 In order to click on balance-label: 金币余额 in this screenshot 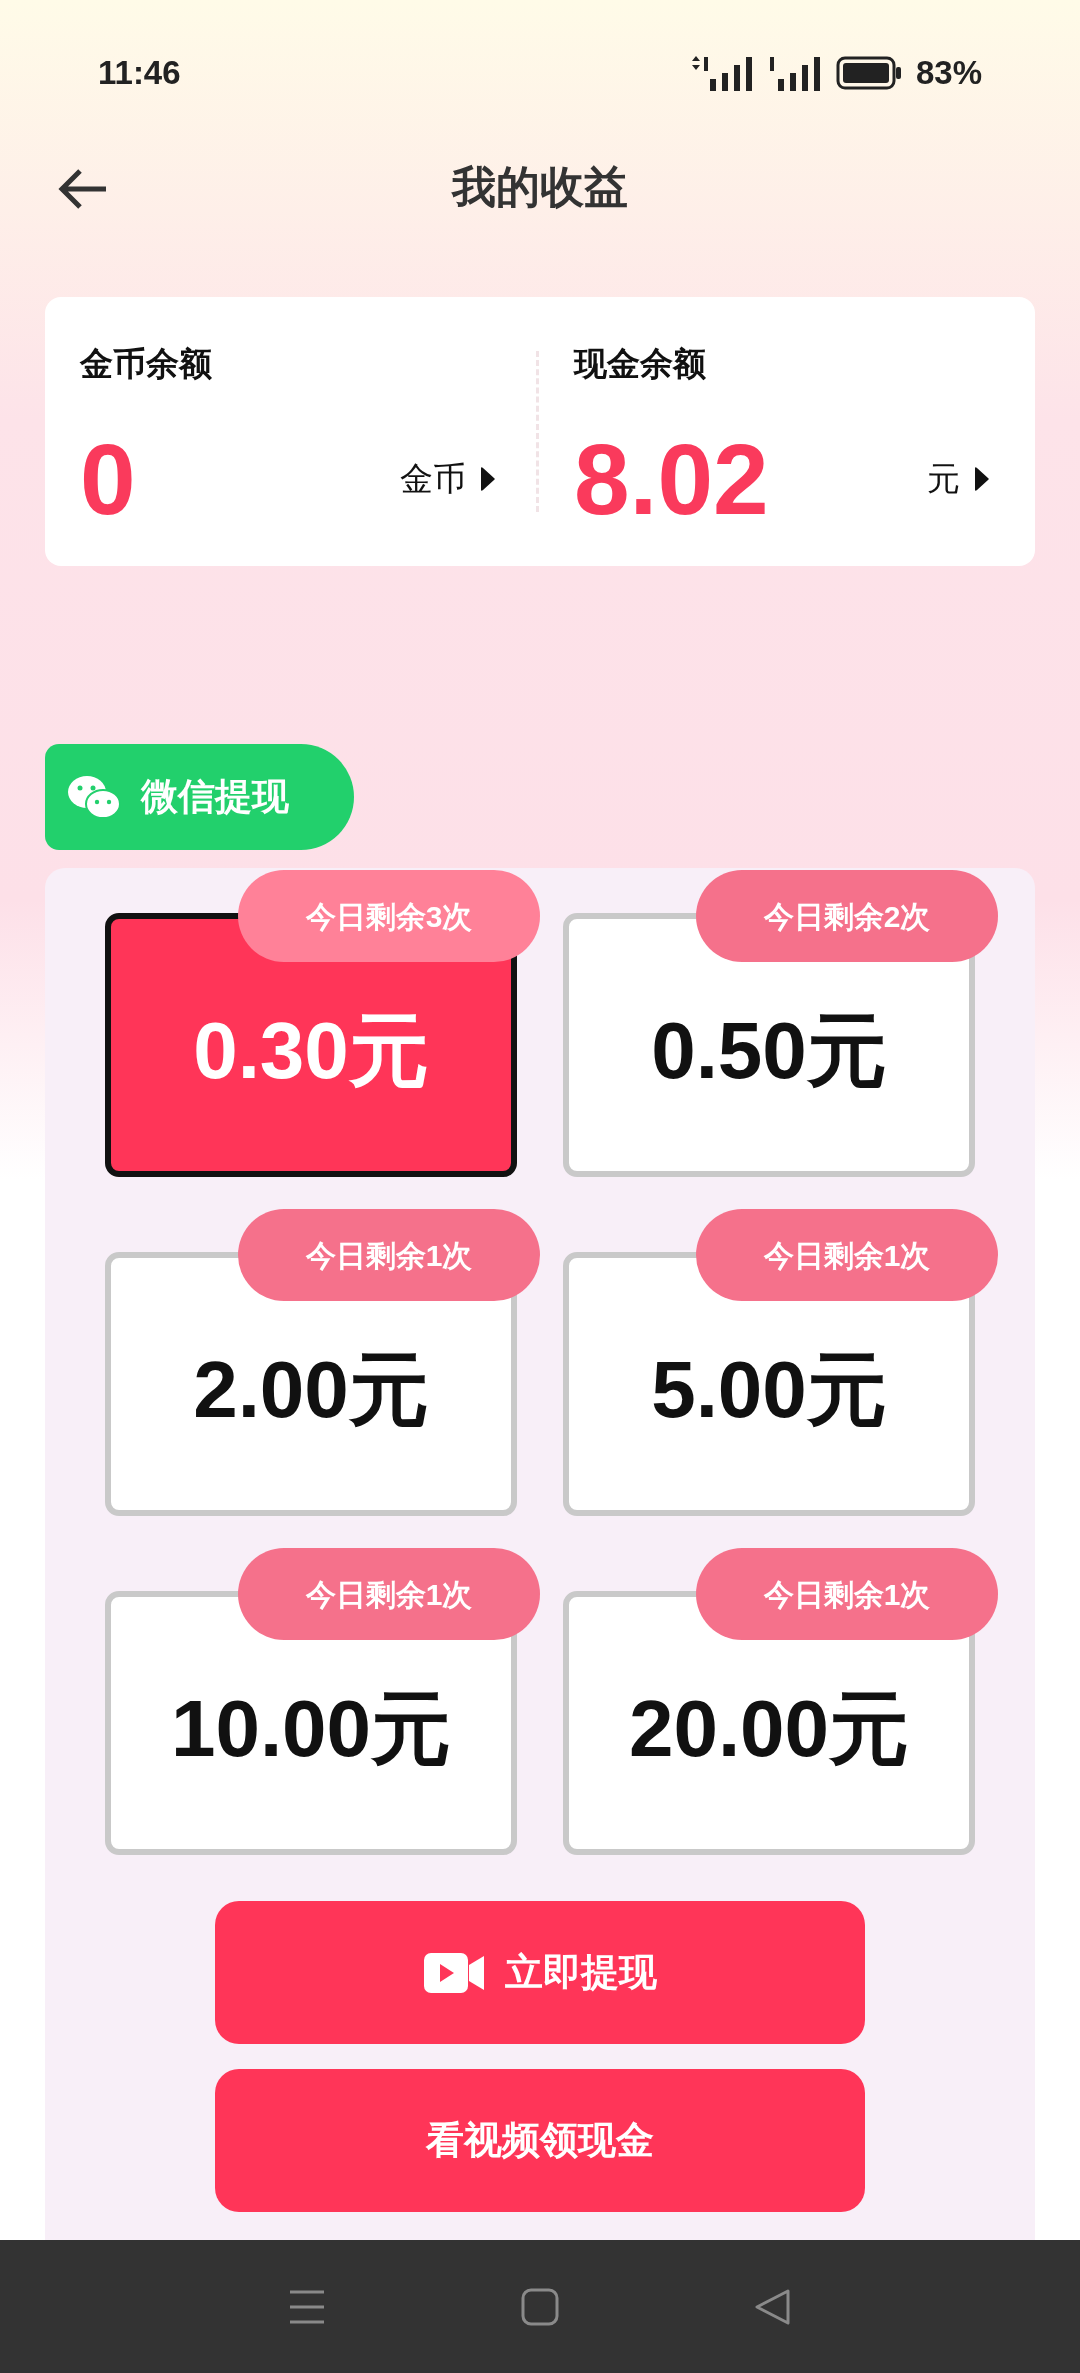, I will do `click(146, 364)`.